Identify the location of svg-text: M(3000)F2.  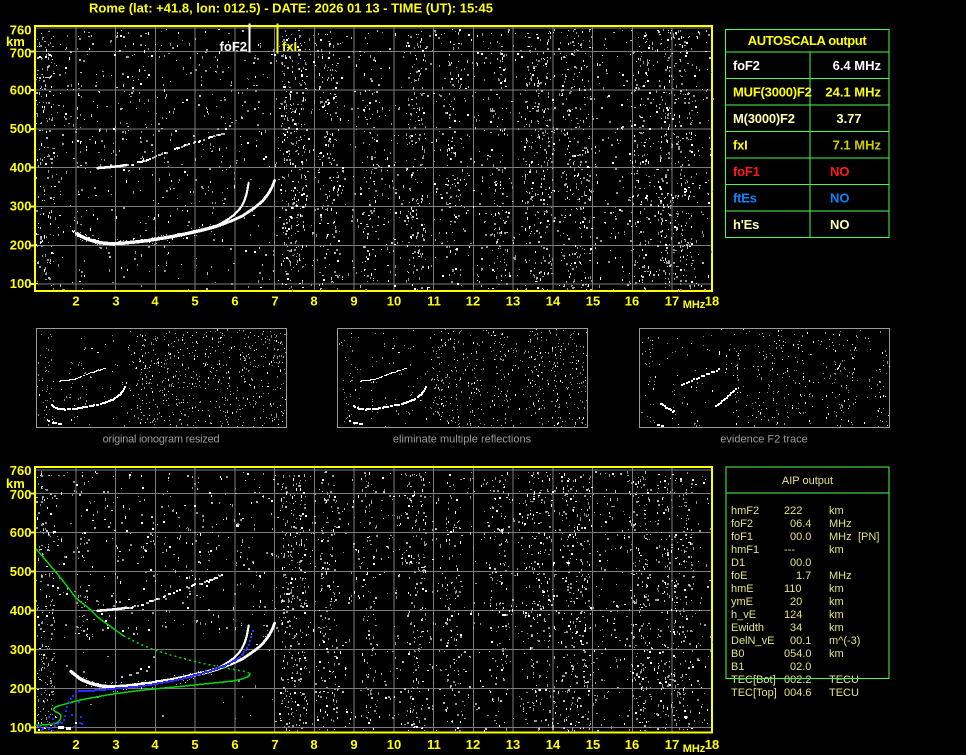
(764, 118).